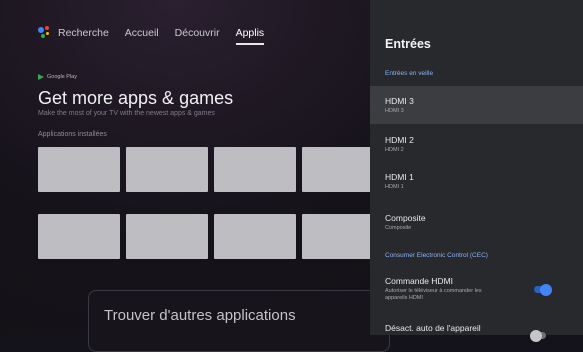 This screenshot has width=583, height=352. Describe the element at coordinates (409, 73) in the screenshot. I see `section-standby-inputs: Entrées en veille` at that location.